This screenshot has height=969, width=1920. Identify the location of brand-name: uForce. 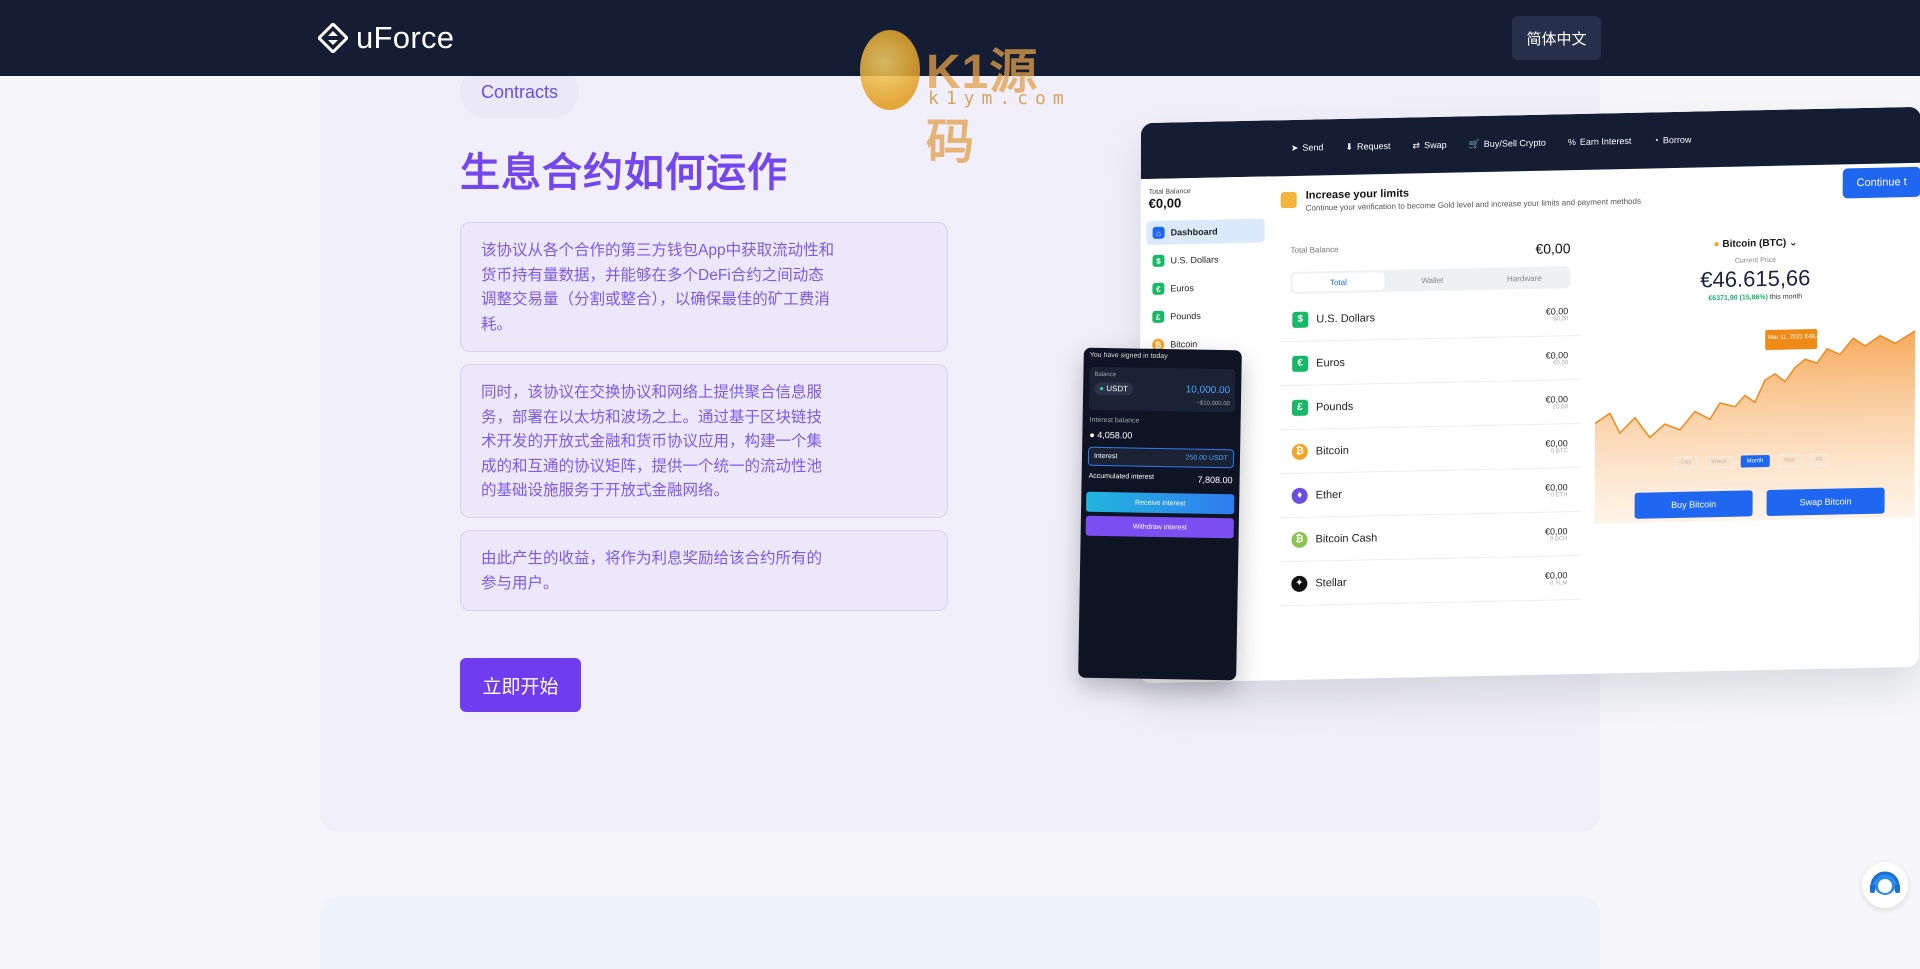
(405, 37).